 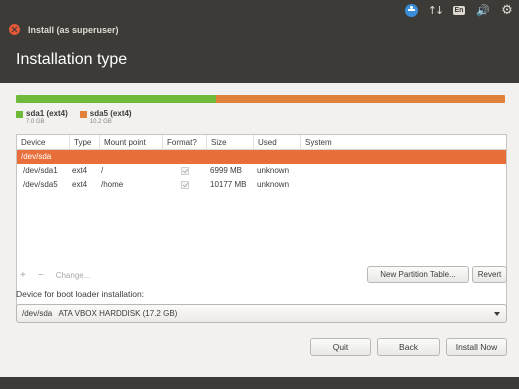 I want to click on boot-loader-select: /dev/sda ATA VBOX HARDDISK (17.2 GB), so click(x=261, y=313).